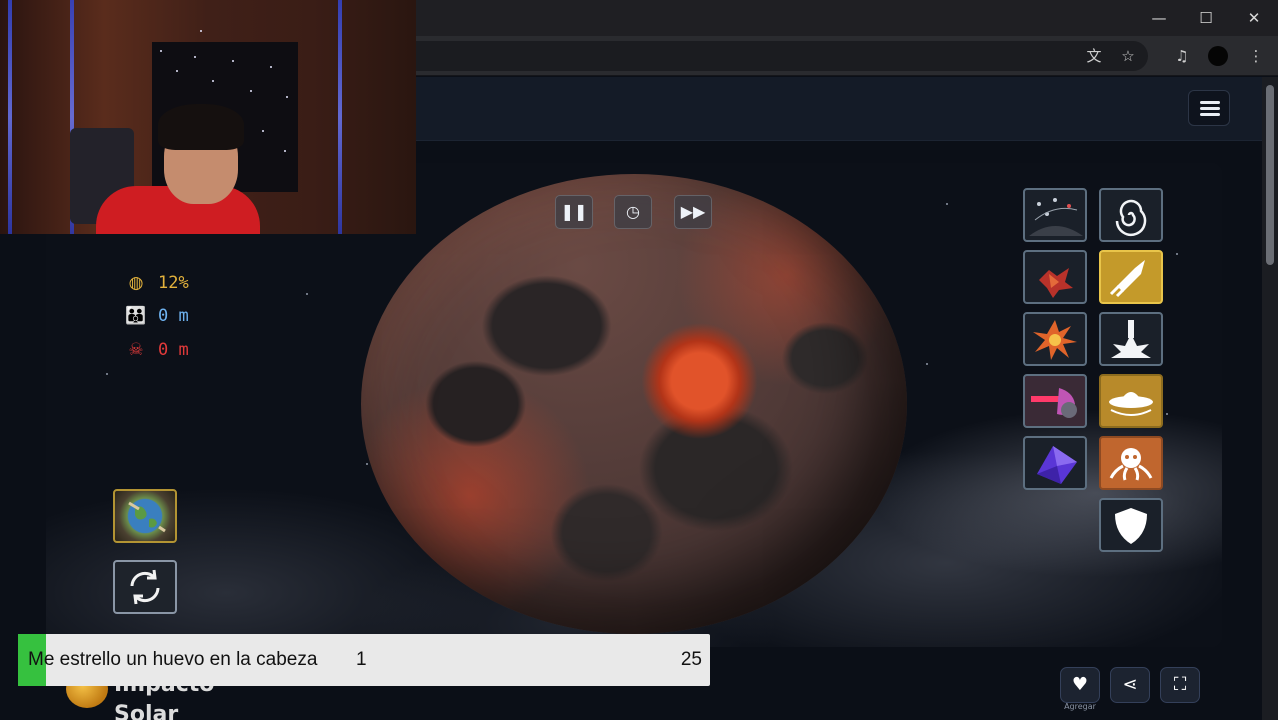 The height and width of the screenshot is (720, 1278). I want to click on nuke-tool, so click(1131, 339).